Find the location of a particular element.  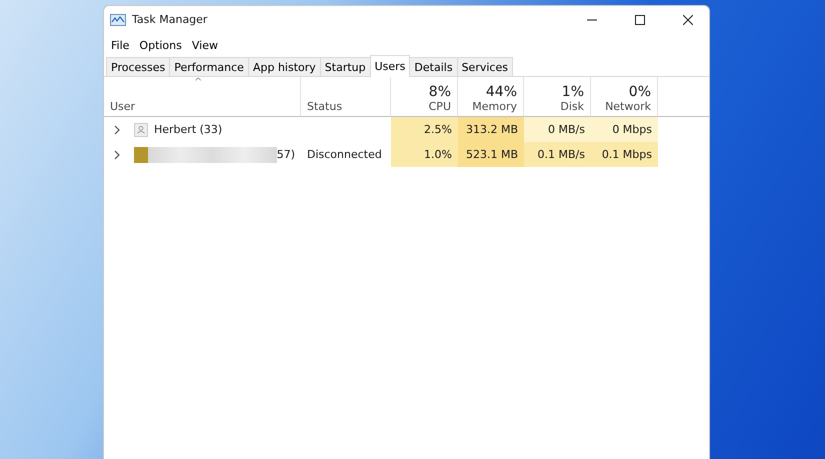

tab: Users is located at coordinates (390, 66).